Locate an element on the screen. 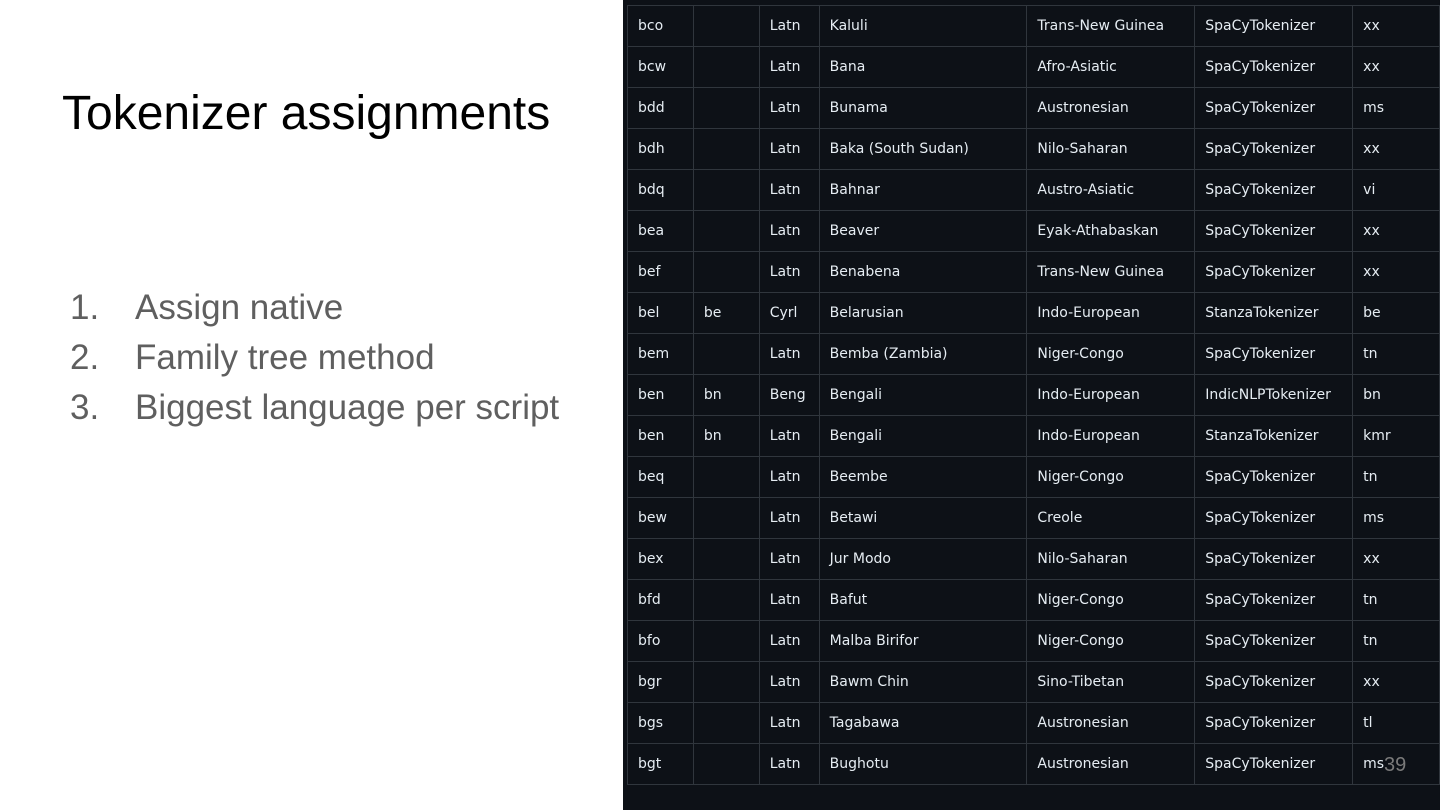 Image resolution: width=1440 pixels, height=810 pixels. language-name-cell: Betawi is located at coordinates (923, 518).